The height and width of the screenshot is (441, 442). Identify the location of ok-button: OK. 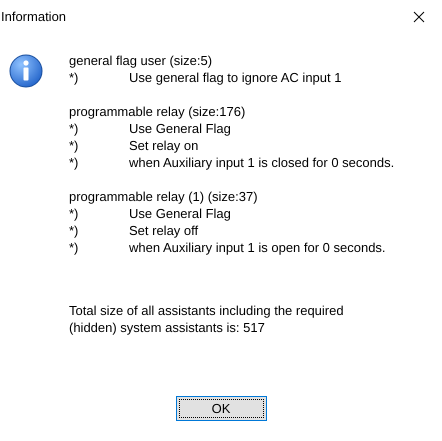
(221, 408).